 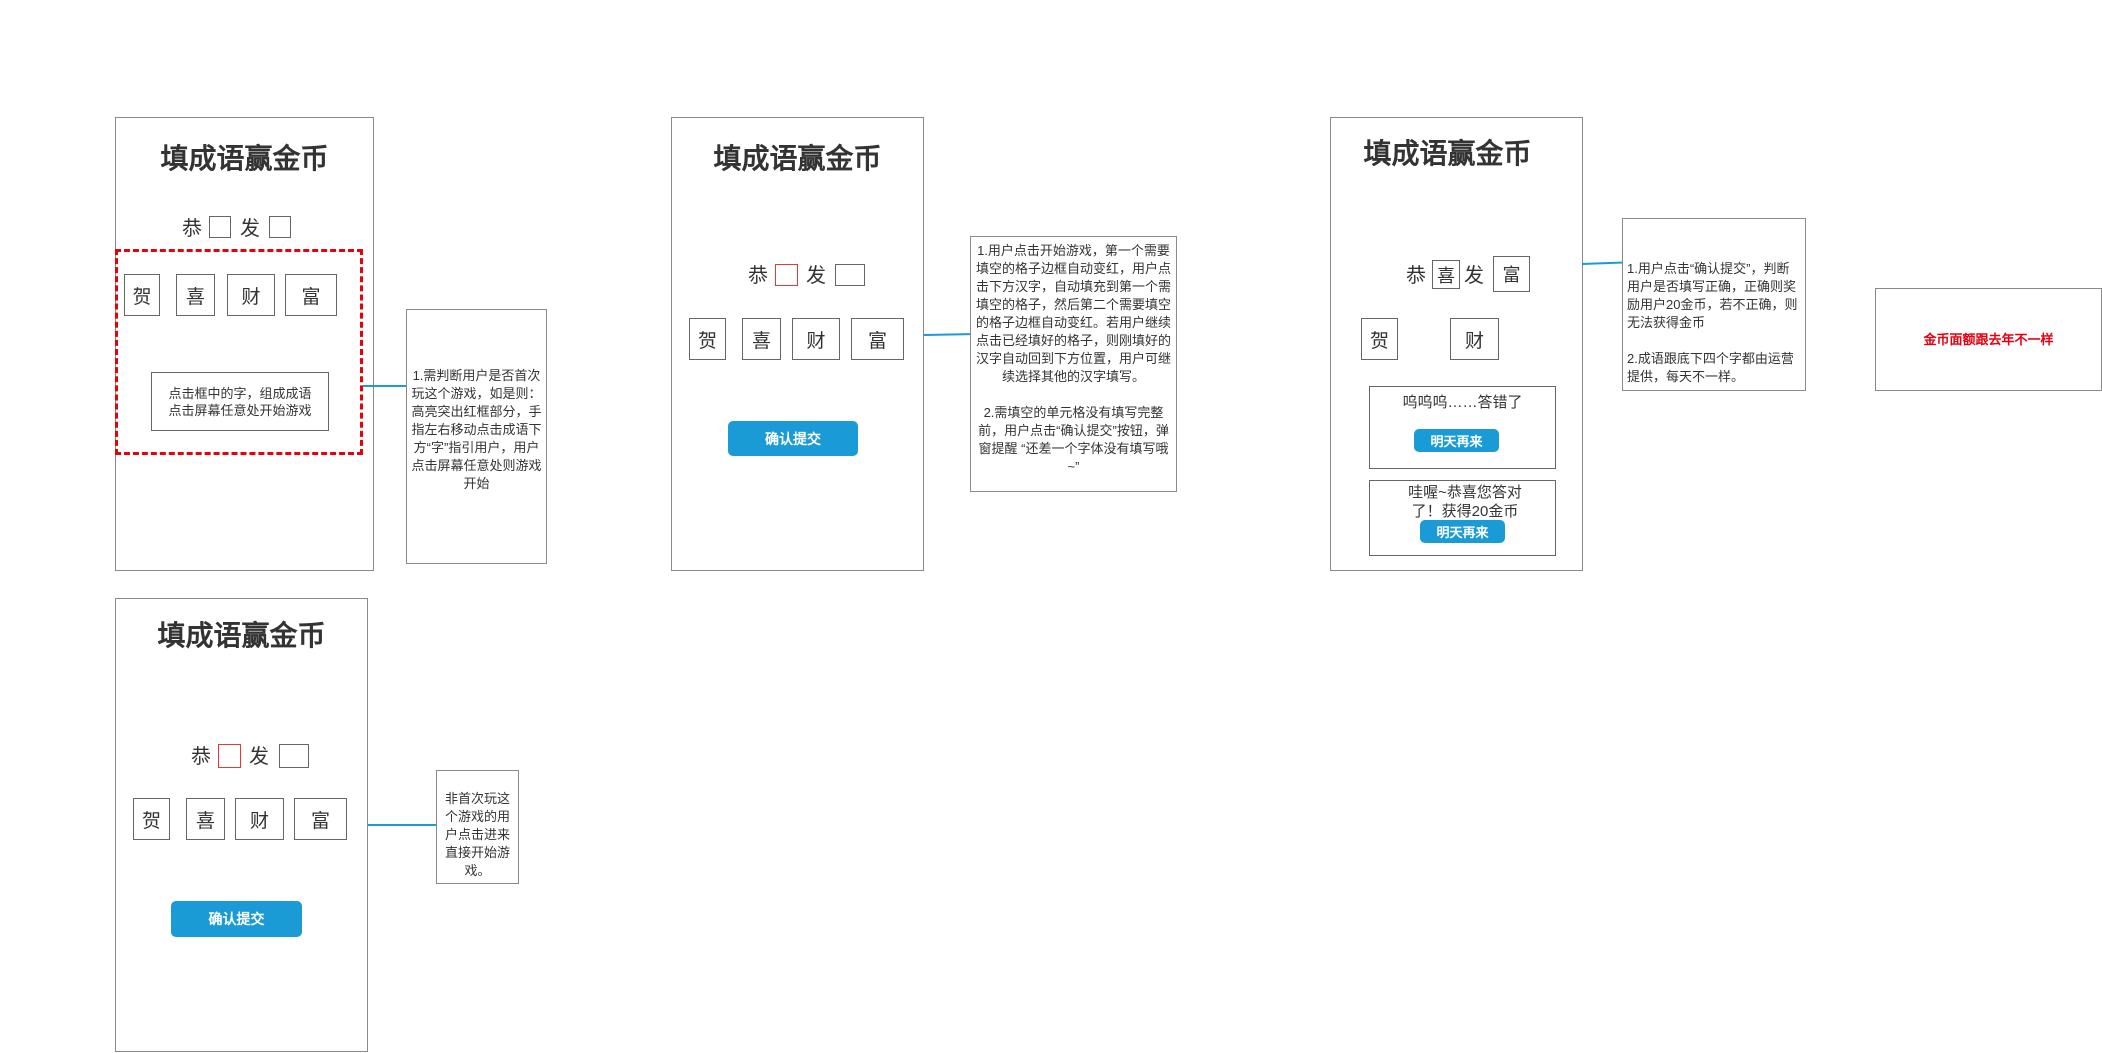 I want to click on correct-answer-text: 哇喔~恭喜您答对了！获得20金币, so click(x=1465, y=502).